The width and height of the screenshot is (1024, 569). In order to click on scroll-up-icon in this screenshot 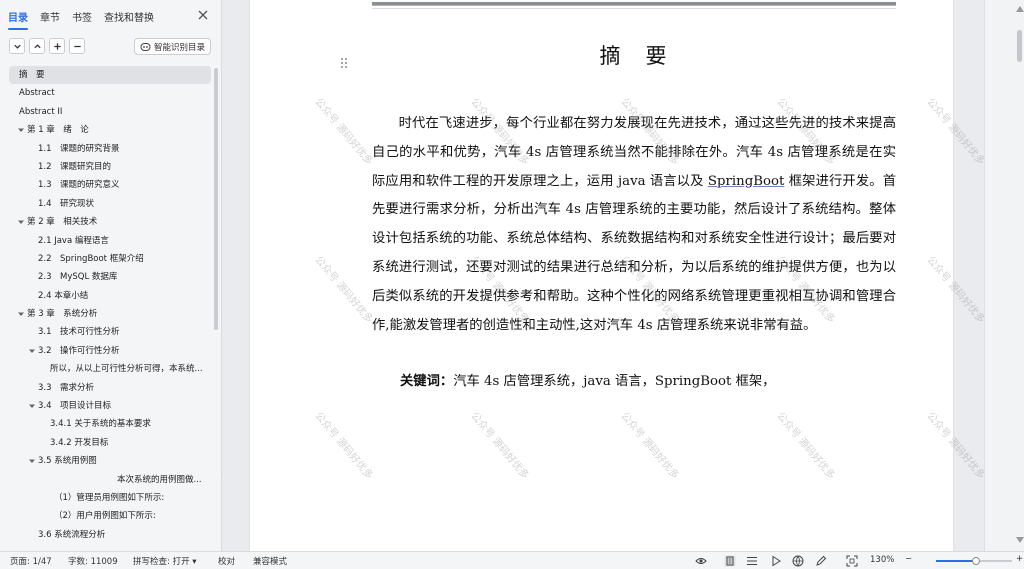, I will do `click(1020, 9)`.